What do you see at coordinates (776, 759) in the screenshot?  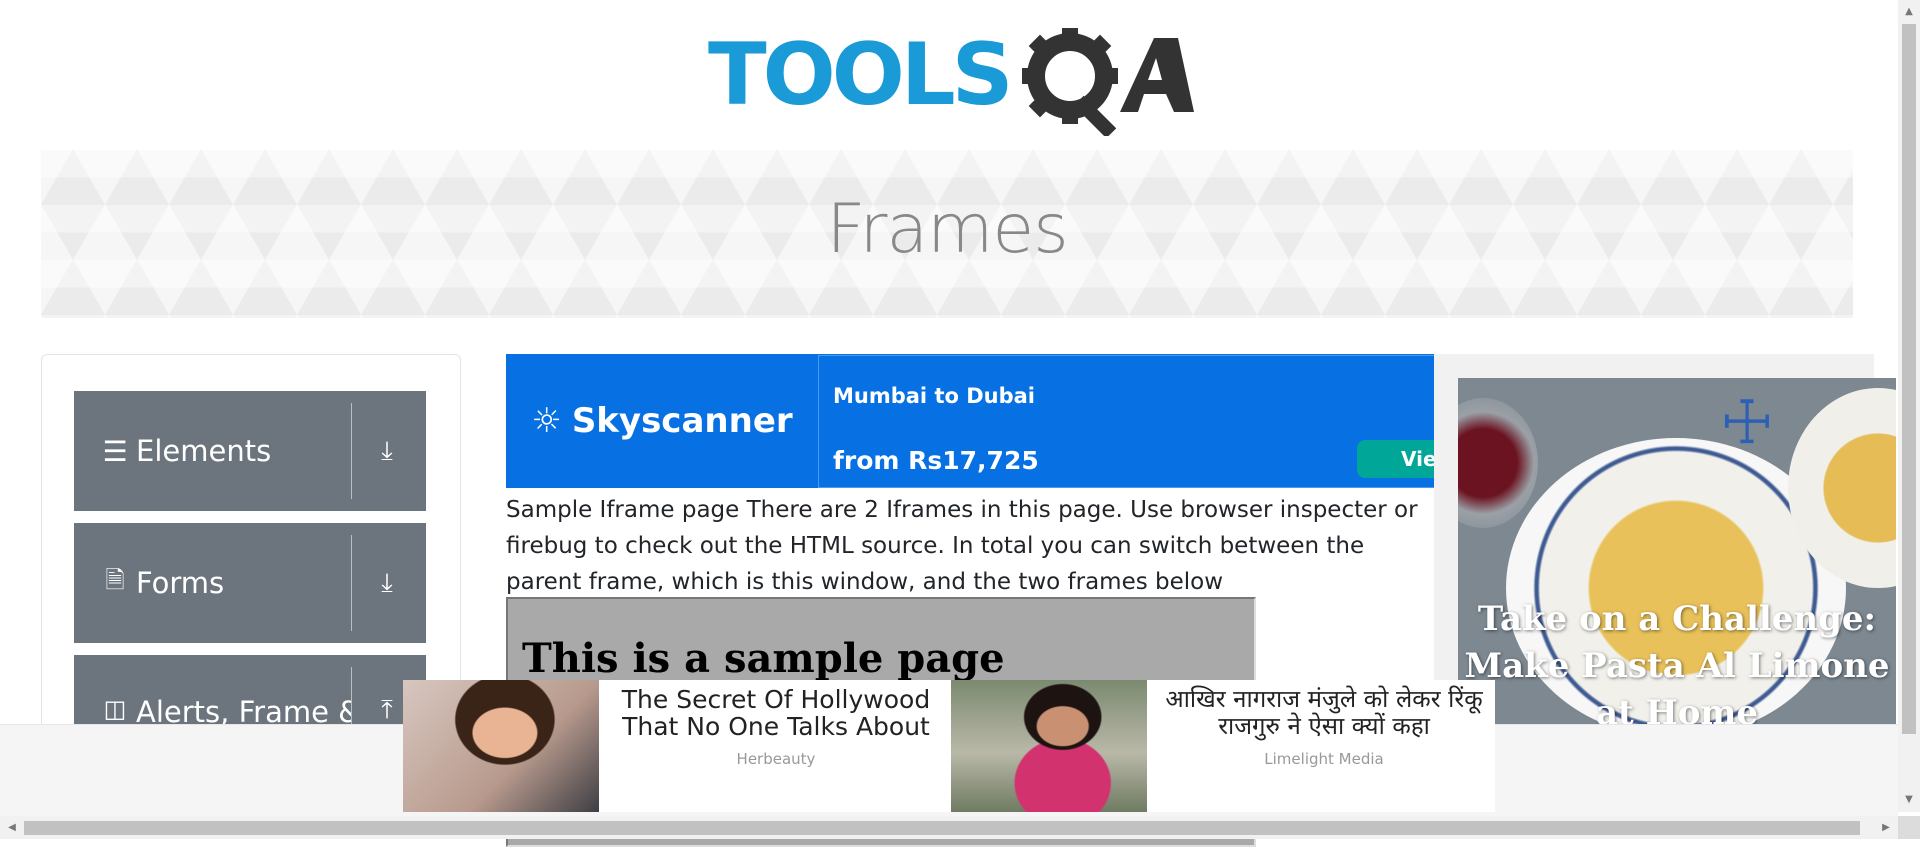 I see `ad-source: Herbeauty` at bounding box center [776, 759].